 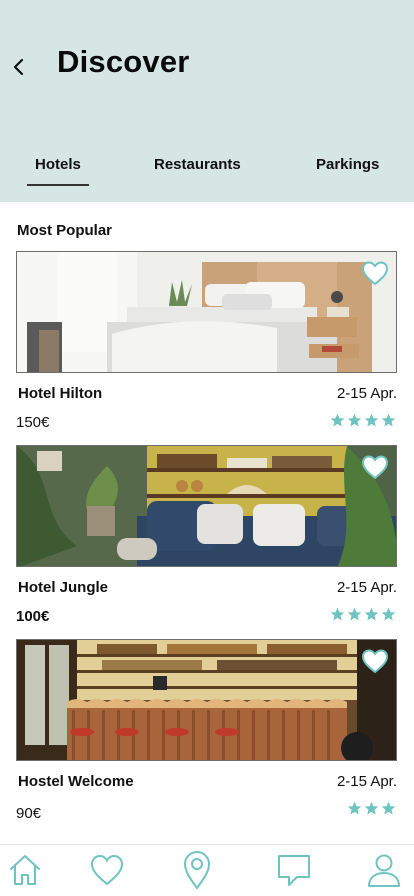 I want to click on map-pin-icon, so click(x=197, y=870).